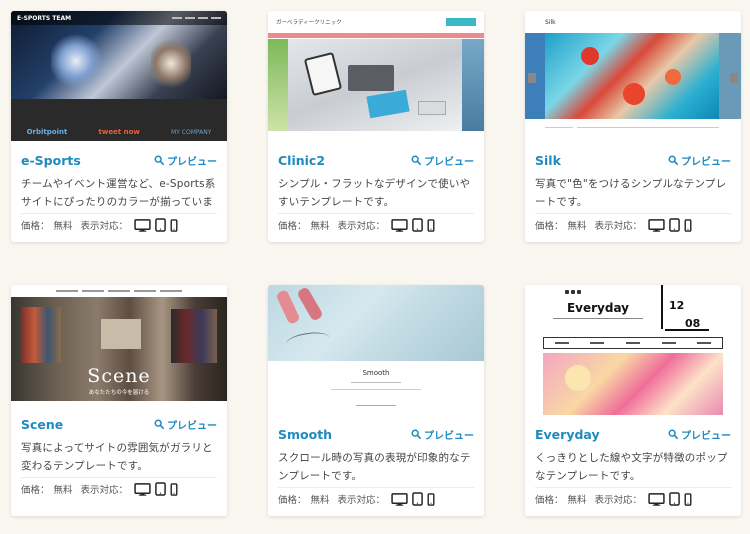 This screenshot has height=534, width=750. I want to click on template-title: Everyday, so click(567, 434).